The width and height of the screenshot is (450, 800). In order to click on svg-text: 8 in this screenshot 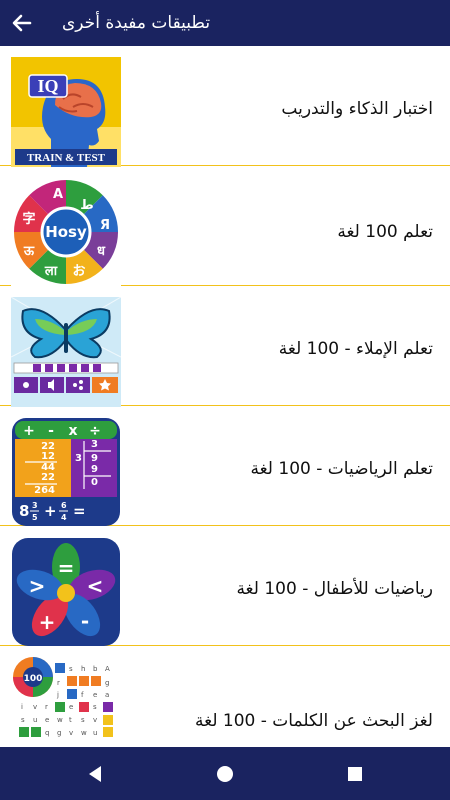, I will do `click(24, 511)`.